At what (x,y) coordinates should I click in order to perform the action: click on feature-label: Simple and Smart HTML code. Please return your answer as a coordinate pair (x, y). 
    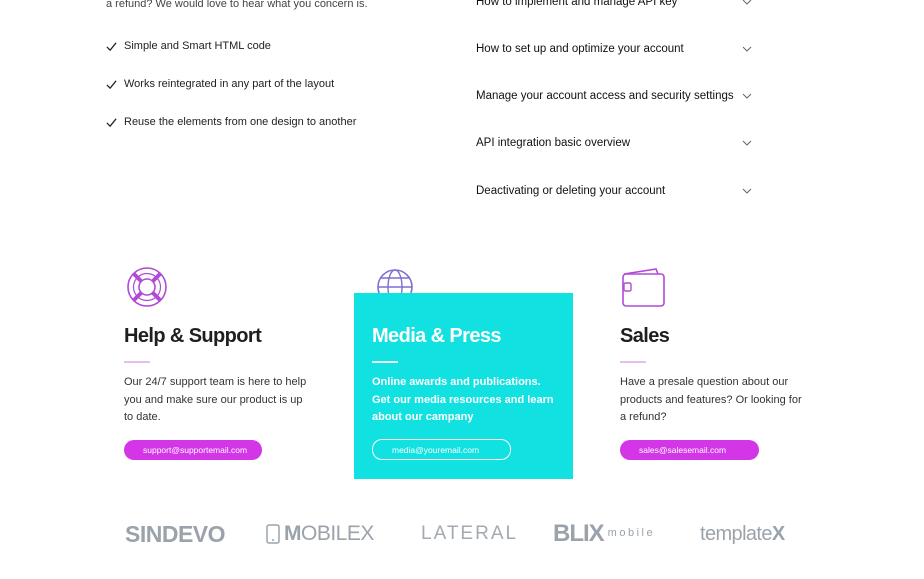
    Looking at the image, I should click on (197, 46).